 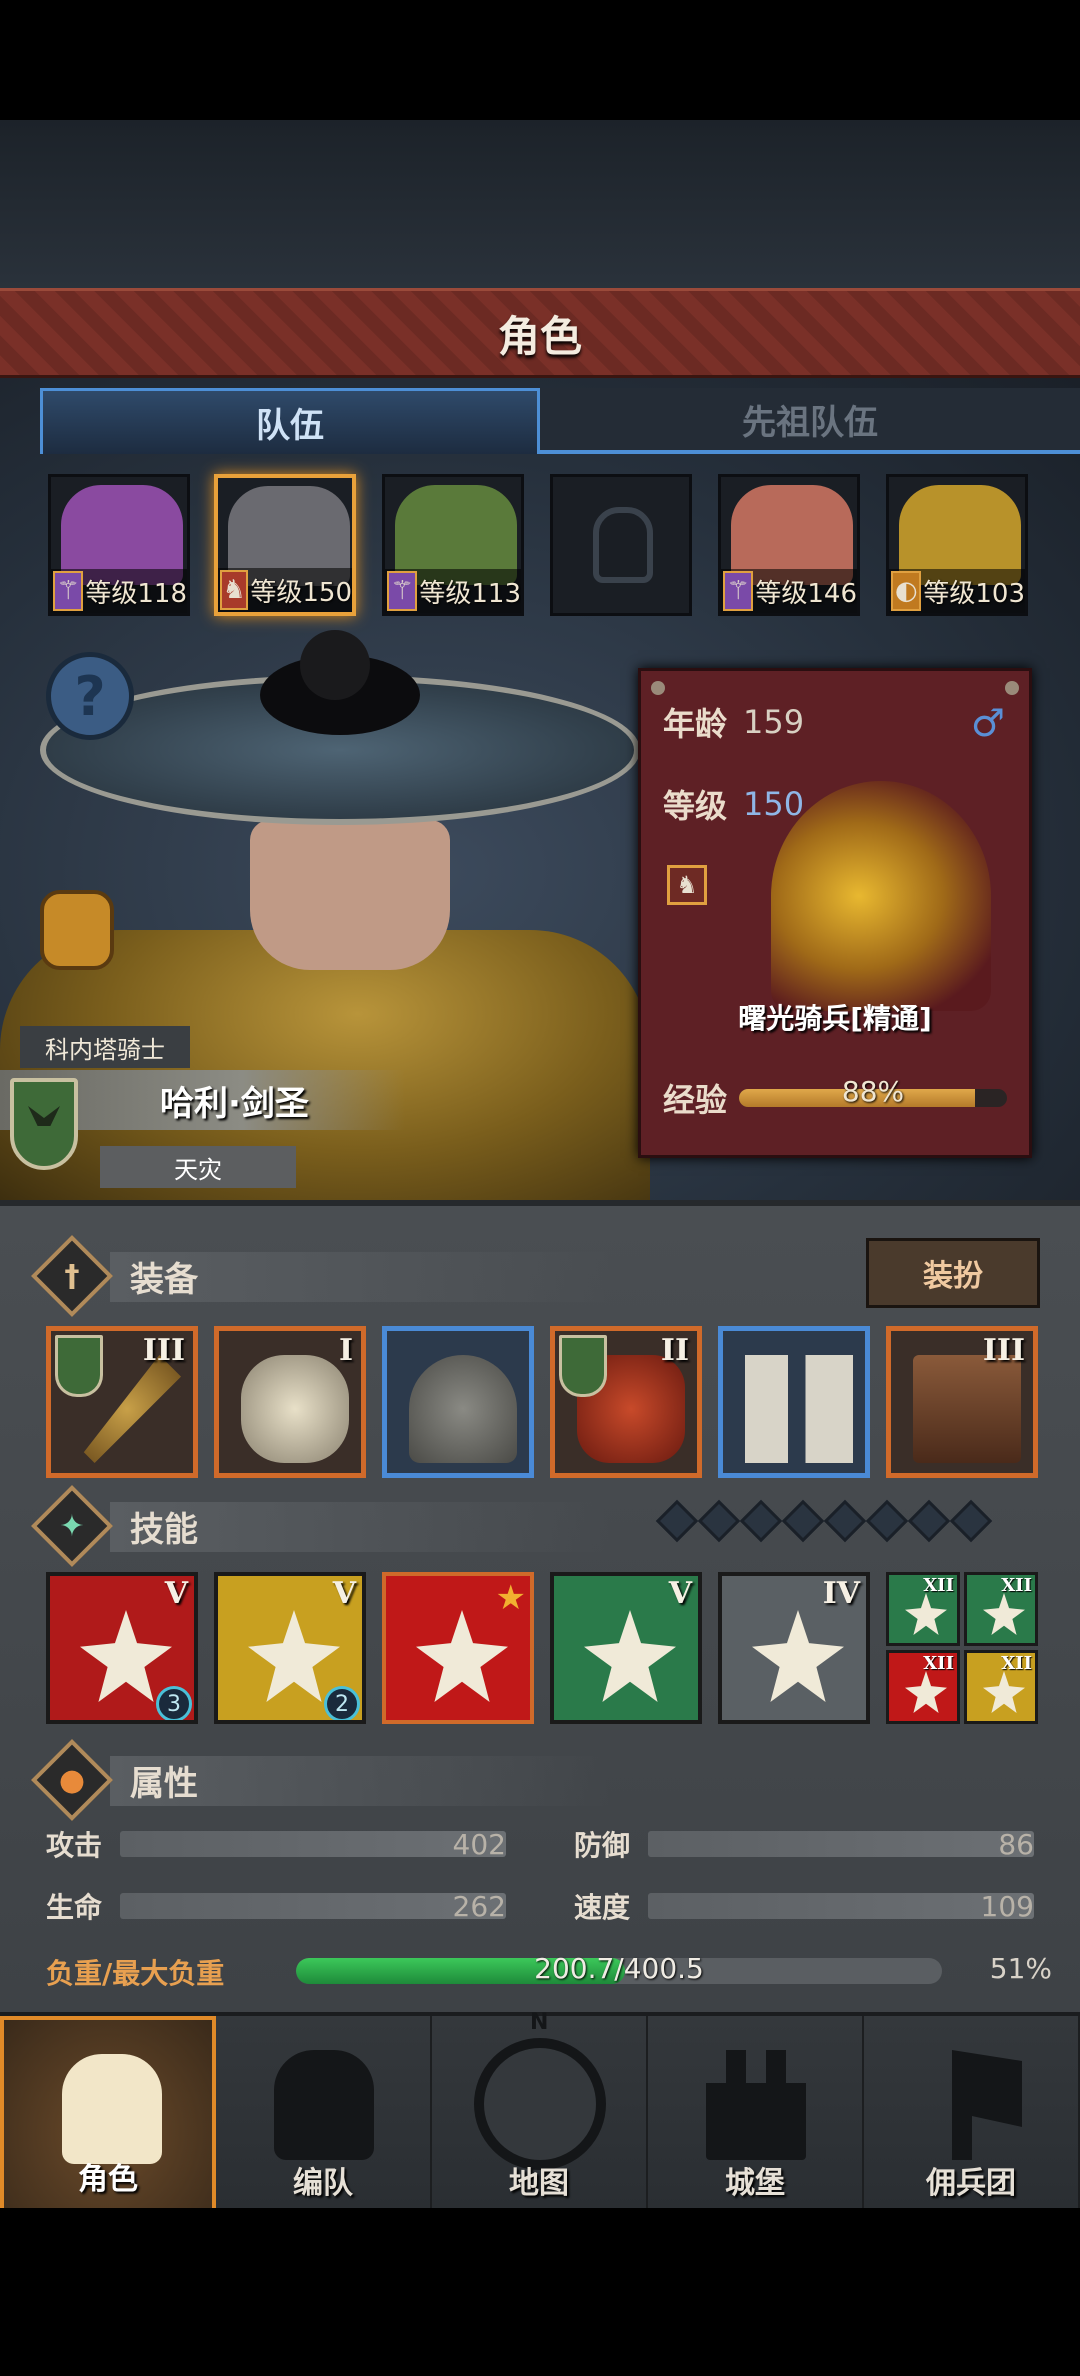 I want to click on equipment-title: 装备, so click(x=164, y=1279).